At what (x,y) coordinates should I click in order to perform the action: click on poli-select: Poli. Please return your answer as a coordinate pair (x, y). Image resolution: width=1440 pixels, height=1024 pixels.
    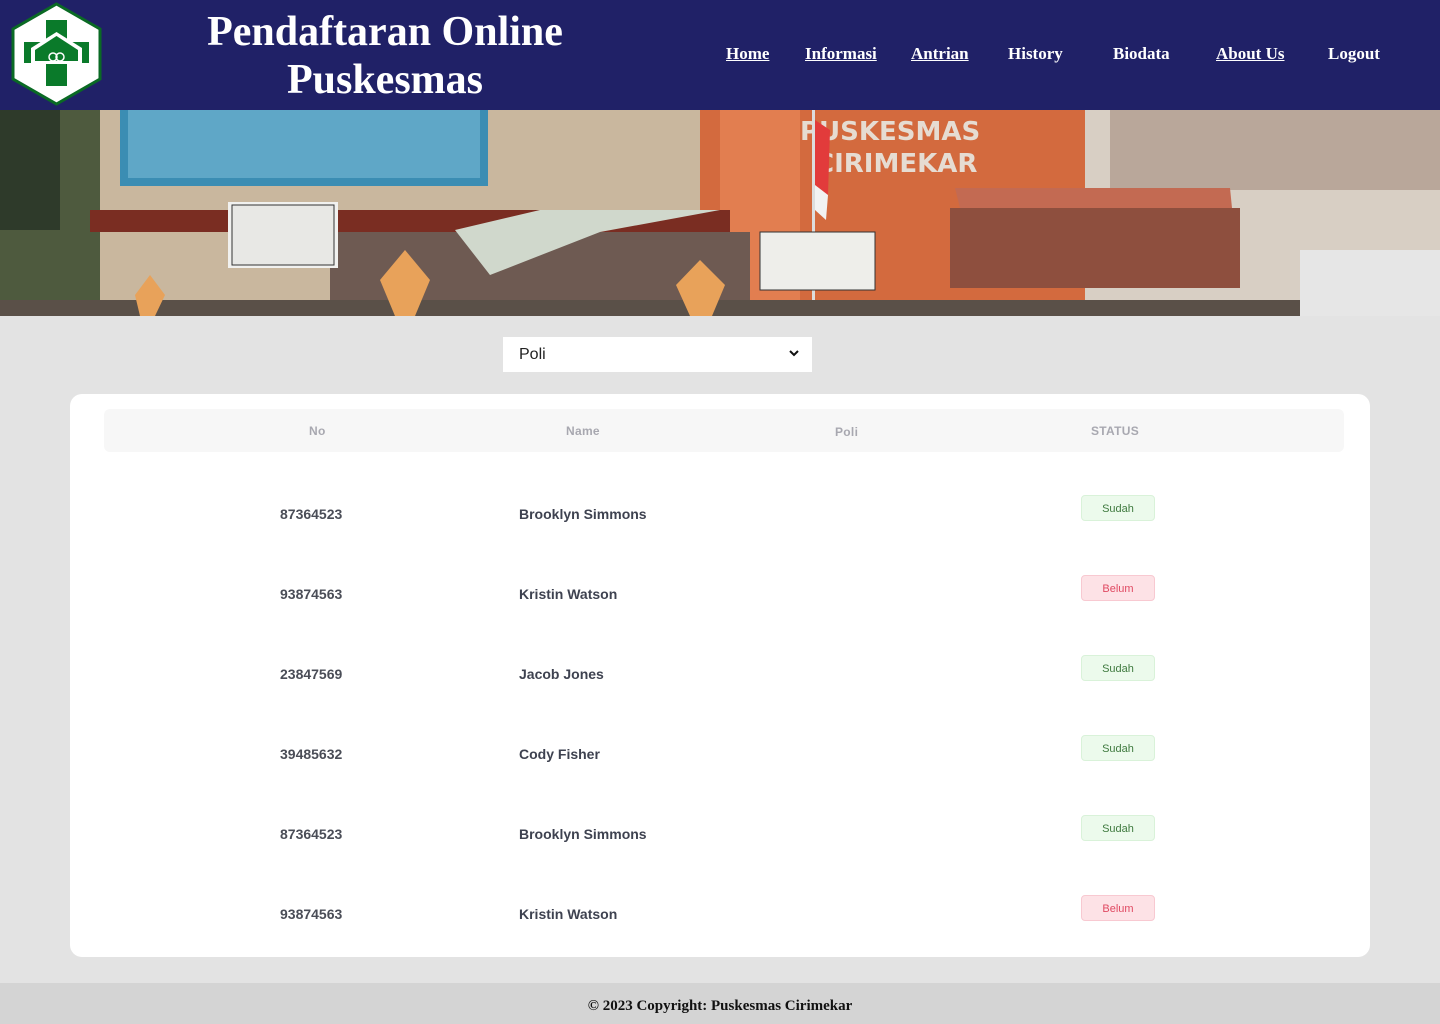
    Looking at the image, I should click on (657, 354).